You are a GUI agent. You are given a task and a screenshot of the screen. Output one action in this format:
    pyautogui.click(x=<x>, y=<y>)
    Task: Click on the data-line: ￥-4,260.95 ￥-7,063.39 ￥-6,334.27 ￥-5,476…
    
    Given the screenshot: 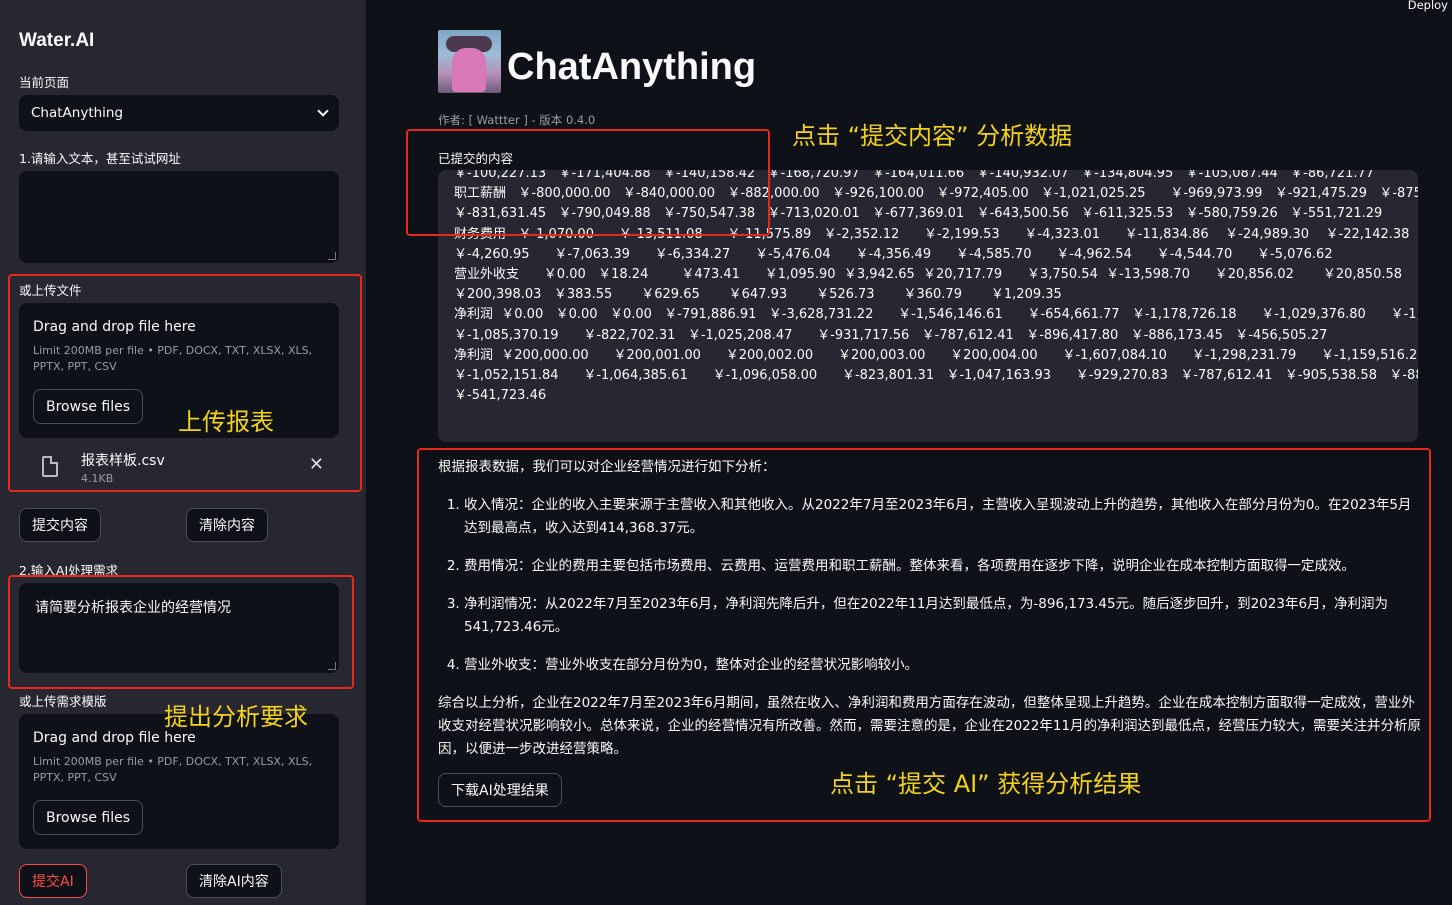 What is the action you would take?
    pyautogui.click(x=893, y=254)
    